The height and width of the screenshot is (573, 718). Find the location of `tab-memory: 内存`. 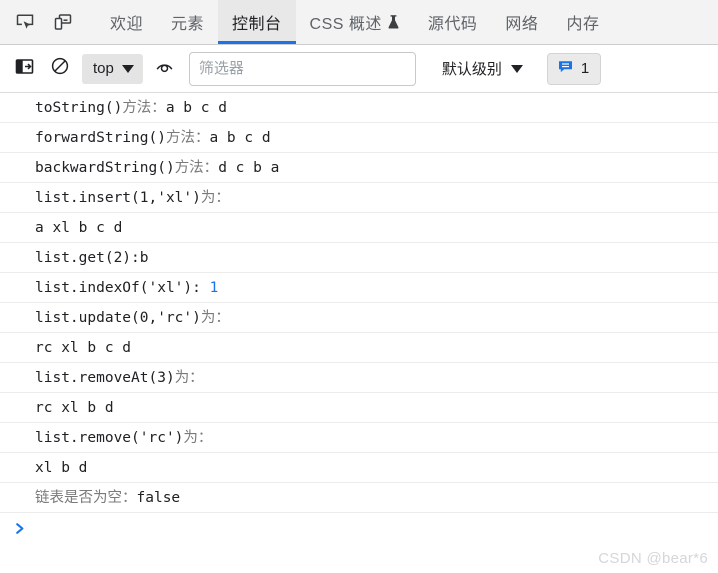

tab-memory: 内存 is located at coordinates (582, 22).